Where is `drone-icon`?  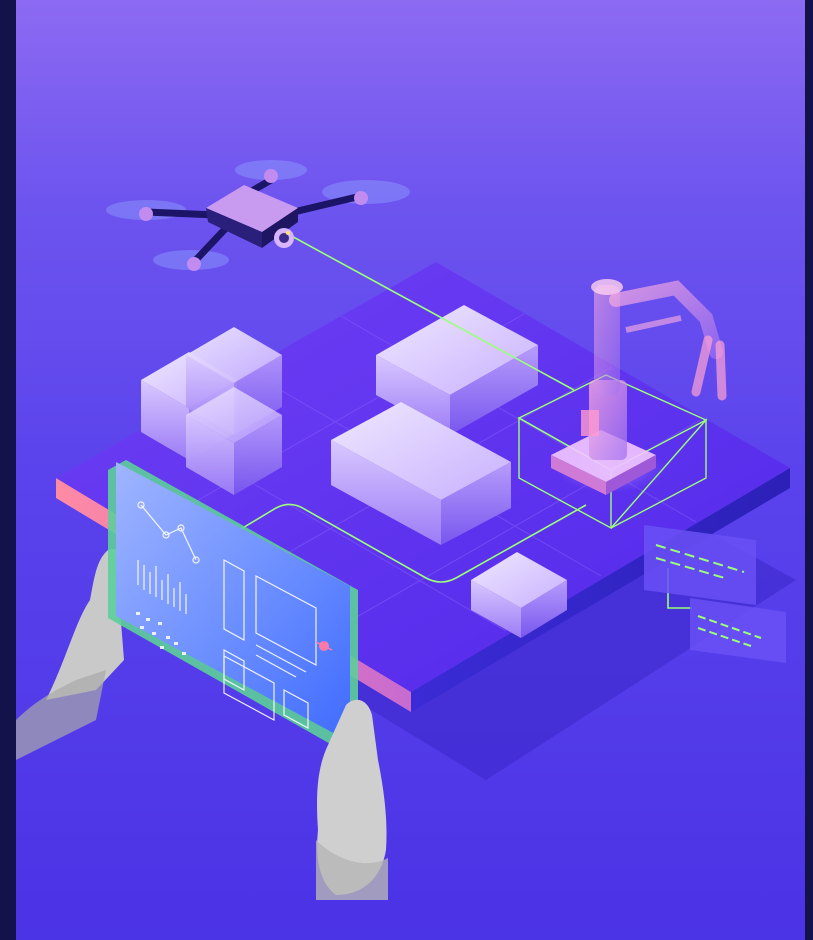 drone-icon is located at coordinates (258, 215).